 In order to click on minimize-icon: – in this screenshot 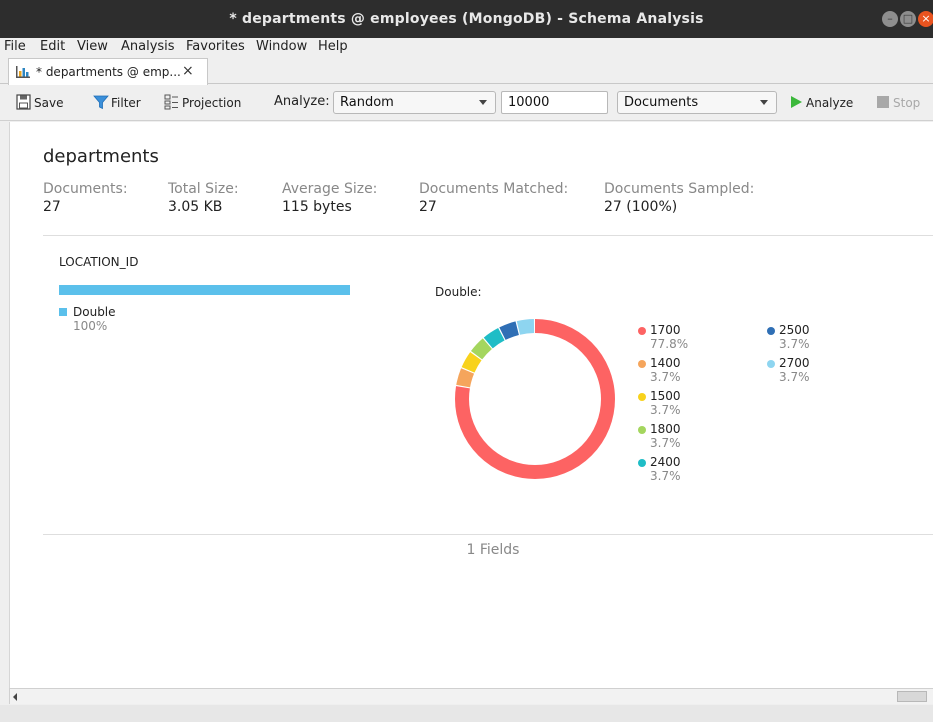, I will do `click(890, 18)`.